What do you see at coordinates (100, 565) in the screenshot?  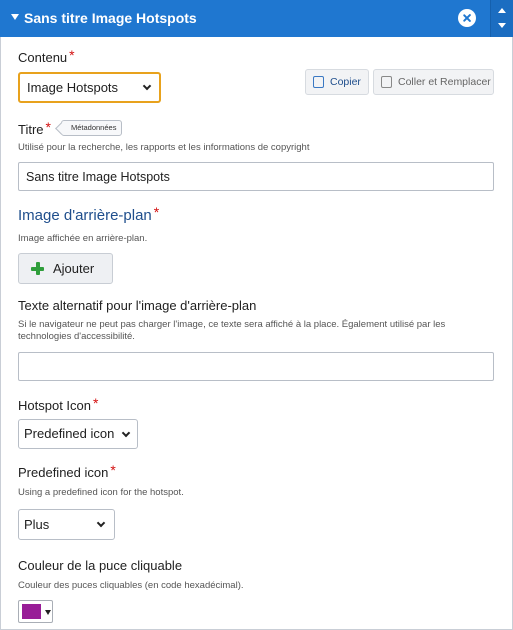 I see `hotspot-color-label: Couleur de la puce cliquable` at bounding box center [100, 565].